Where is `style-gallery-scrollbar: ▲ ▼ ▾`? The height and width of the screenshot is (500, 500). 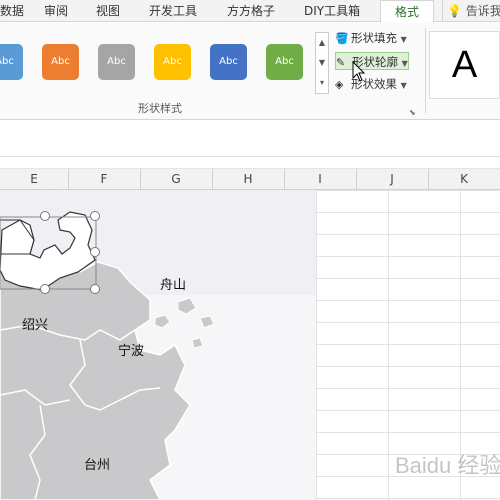 style-gallery-scrollbar: ▲ ▼ ▾ is located at coordinates (322, 63).